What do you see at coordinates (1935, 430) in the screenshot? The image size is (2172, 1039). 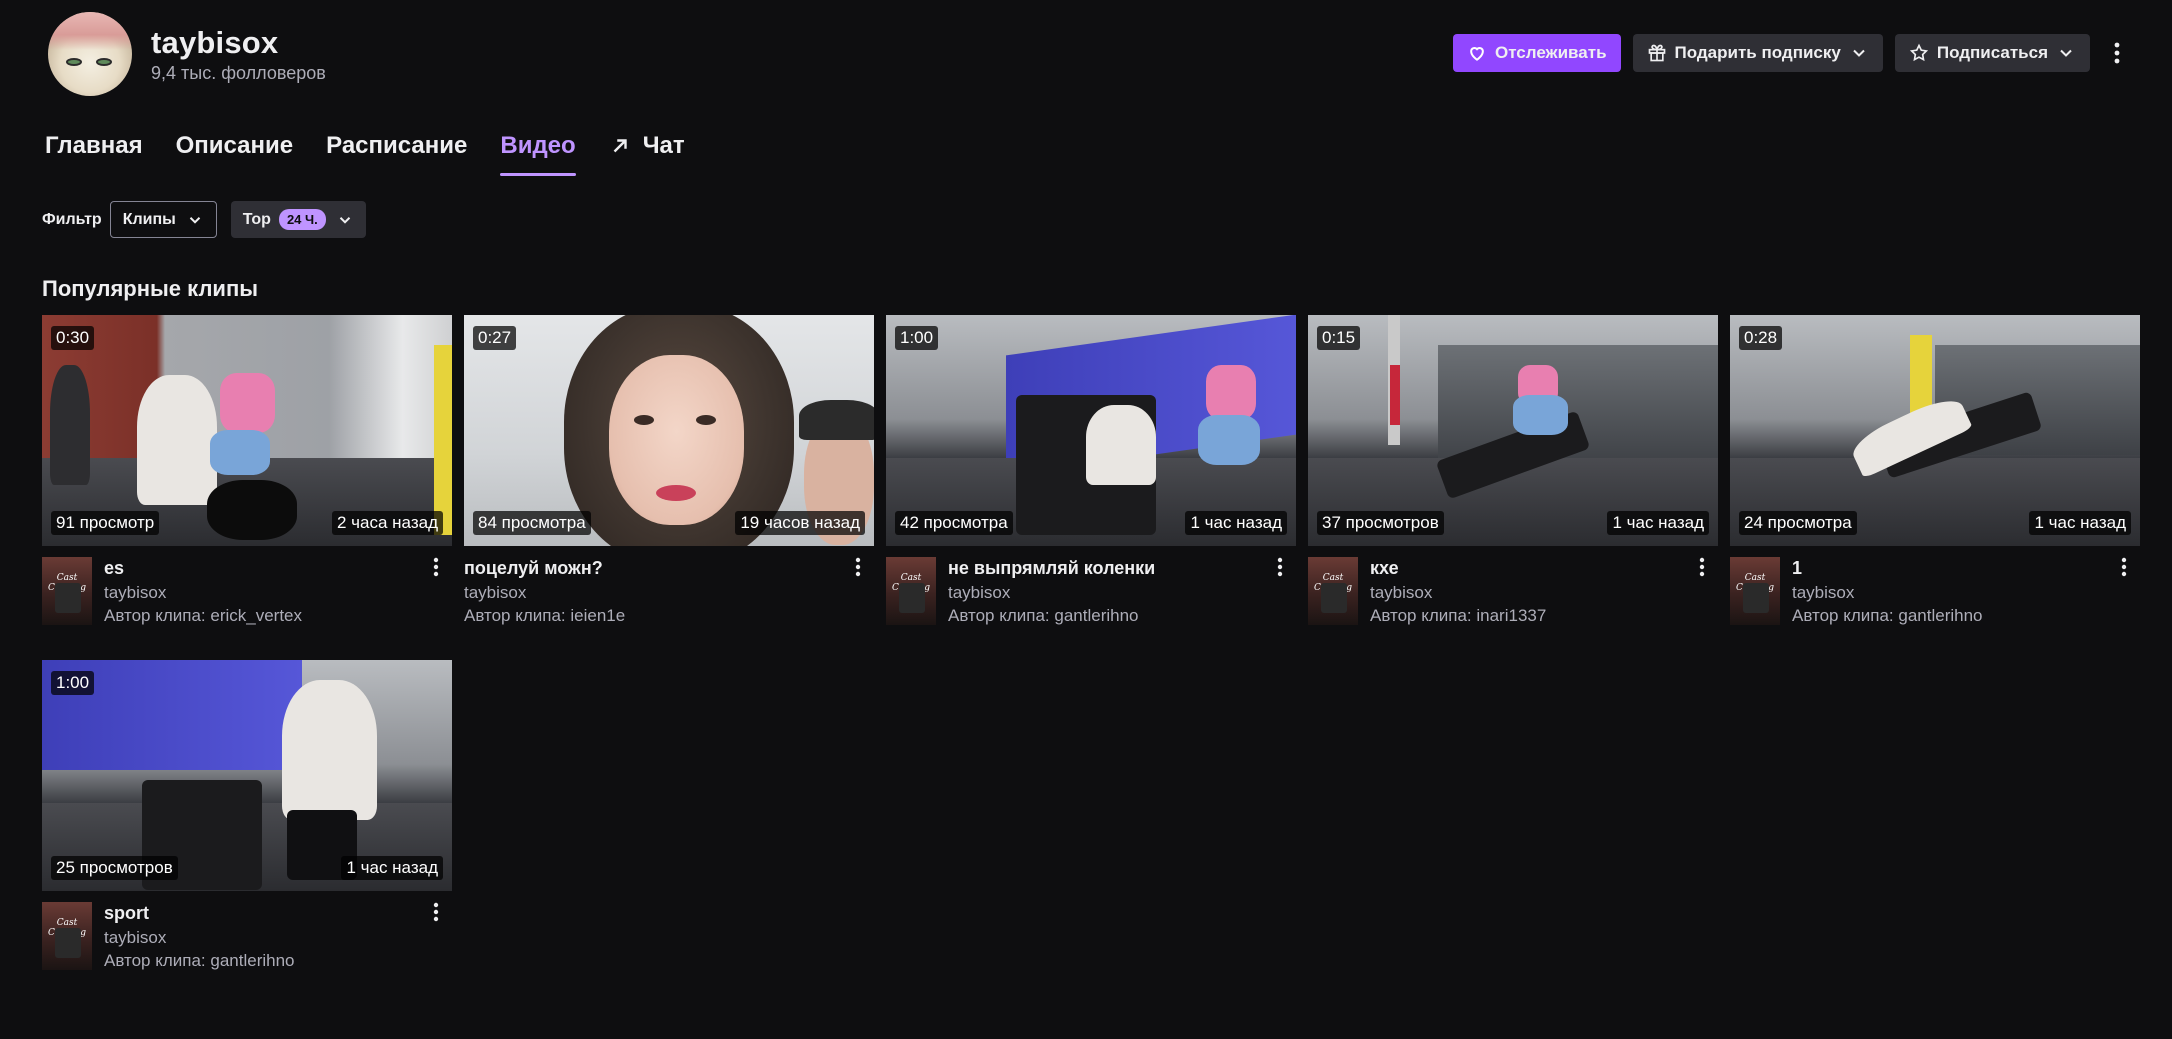 I see `clip-thumbnail: 0:28 24 просмотра 1 час назад` at bounding box center [1935, 430].